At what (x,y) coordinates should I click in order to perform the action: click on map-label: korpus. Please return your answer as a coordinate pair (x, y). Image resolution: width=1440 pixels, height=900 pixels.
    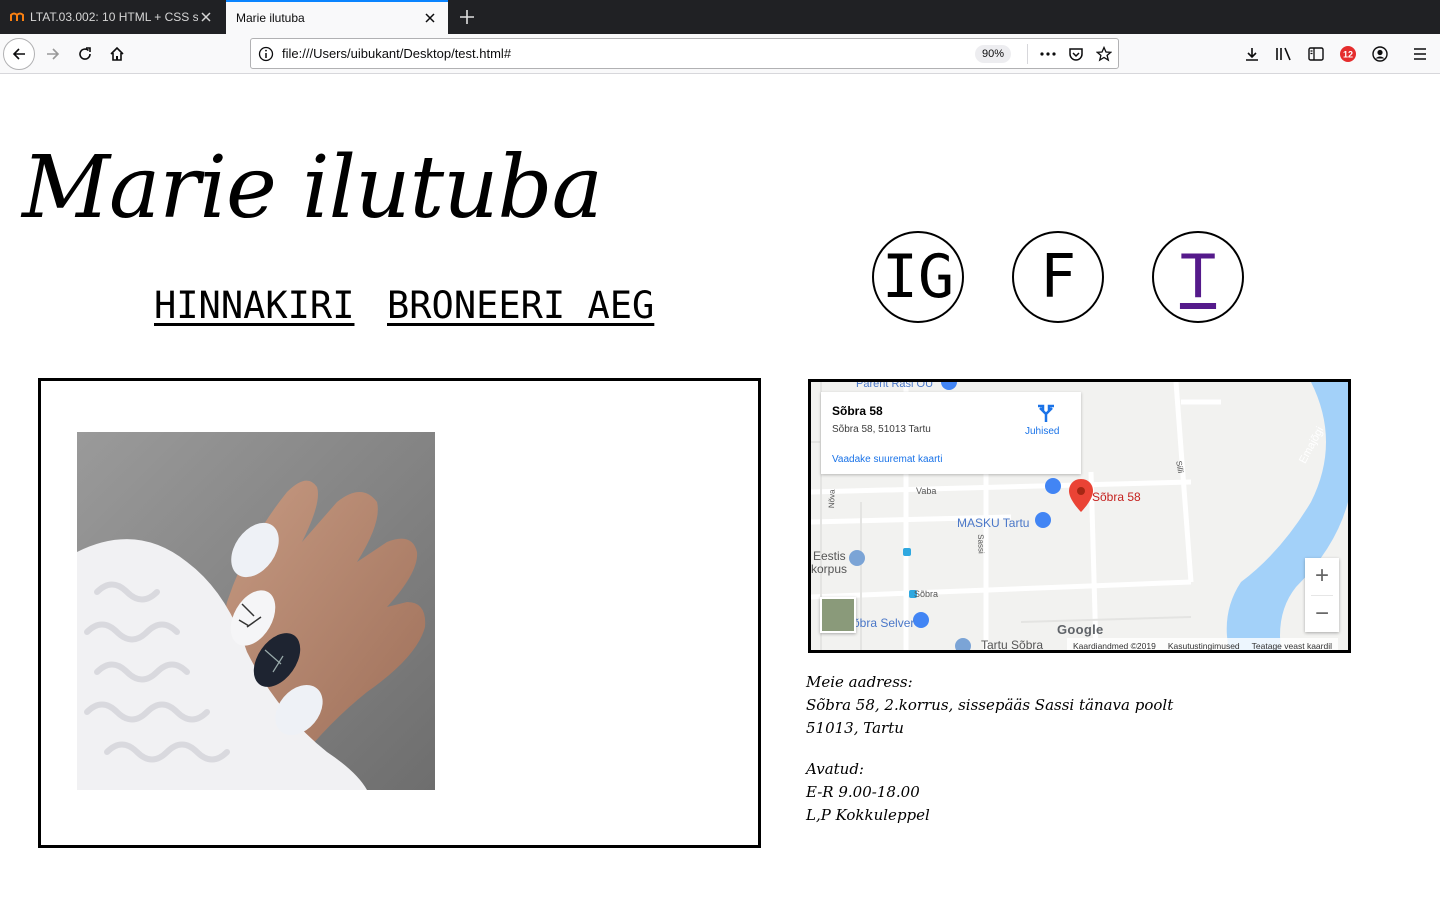
    Looking at the image, I should click on (829, 569).